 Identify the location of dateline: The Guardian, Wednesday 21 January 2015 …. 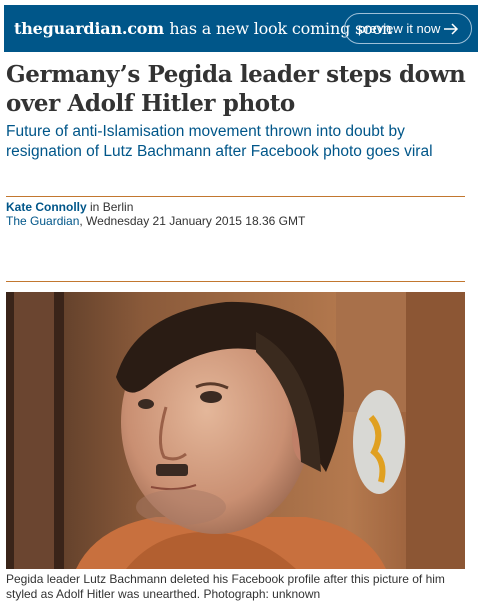
(155, 221).